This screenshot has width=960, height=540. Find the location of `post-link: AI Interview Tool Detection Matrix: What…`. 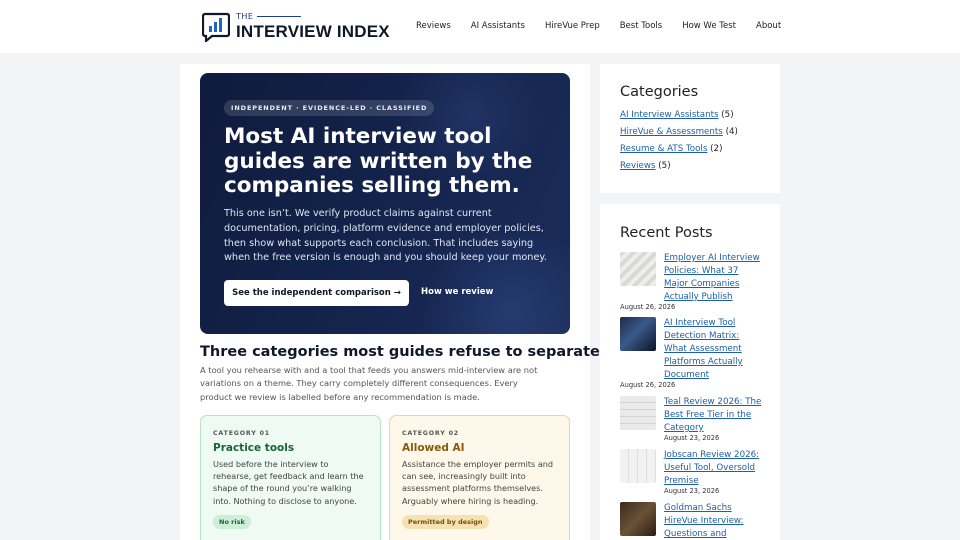

post-link: AI Interview Tool Detection Matrix: What… is located at coordinates (714, 349).